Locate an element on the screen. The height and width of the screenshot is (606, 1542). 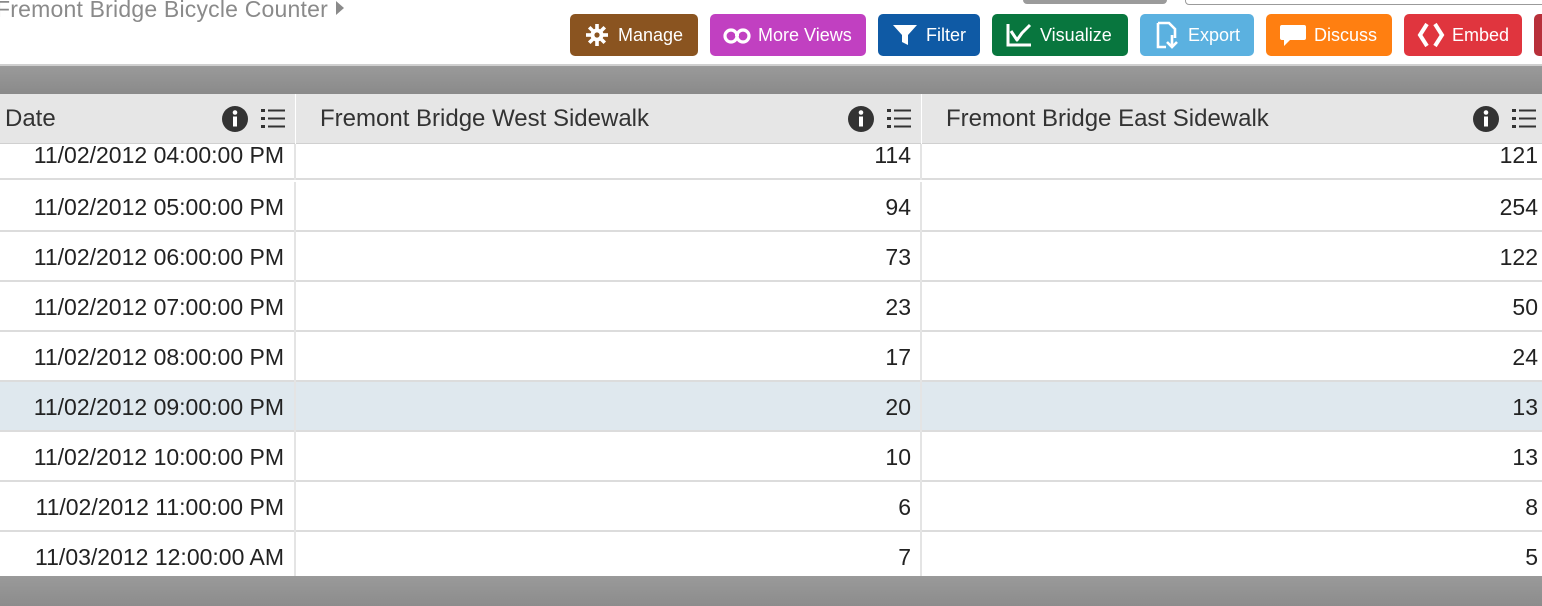
cell-west: 94 is located at coordinates (609, 207).